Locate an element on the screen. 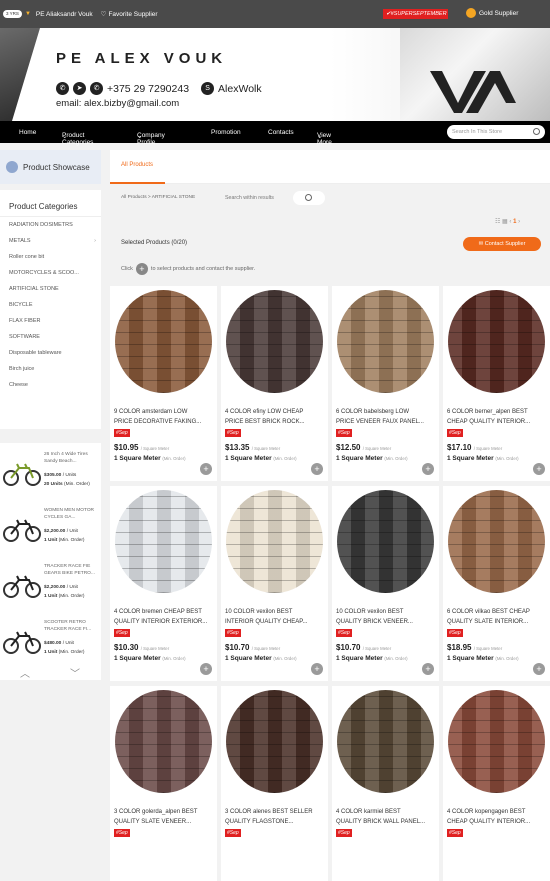  category-item: Roller cone bit is located at coordinates (50, 257).